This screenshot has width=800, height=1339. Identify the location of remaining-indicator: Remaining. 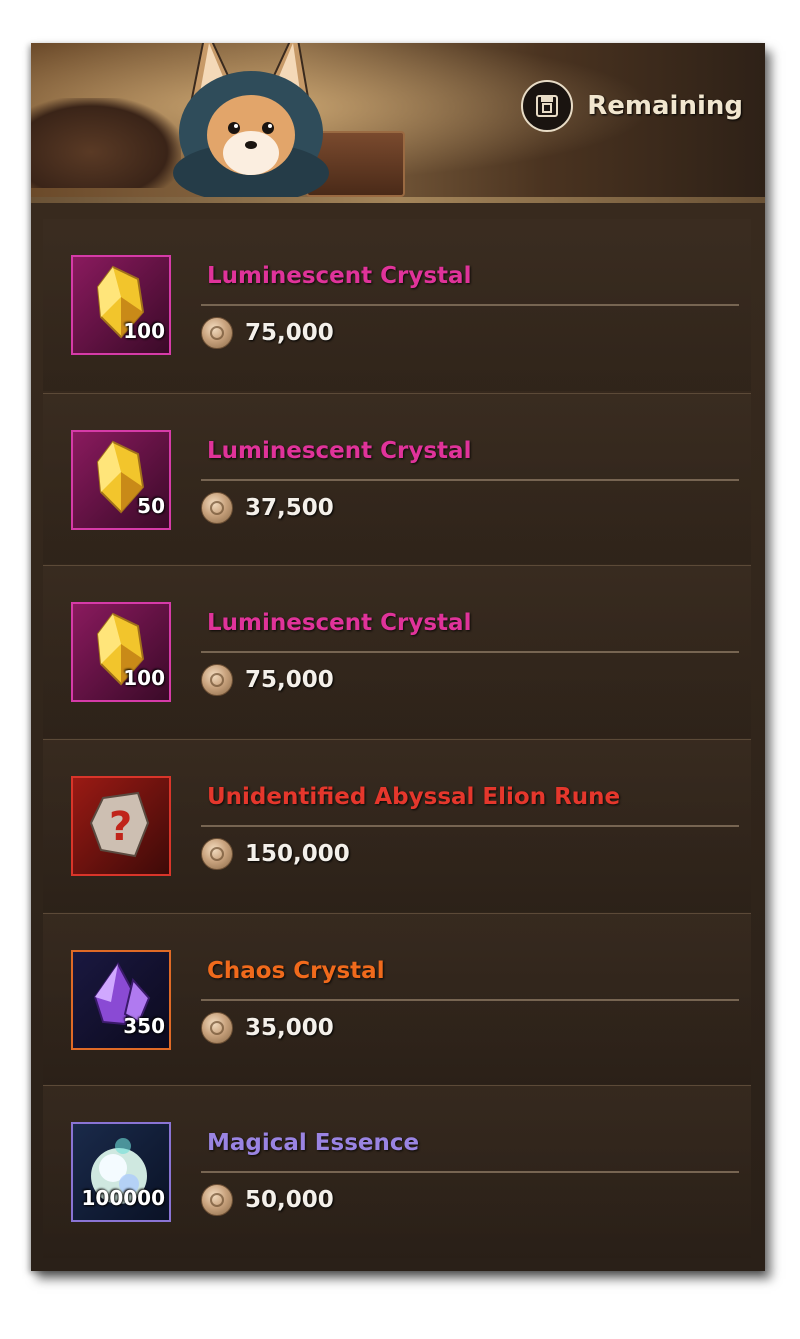
(632, 106).